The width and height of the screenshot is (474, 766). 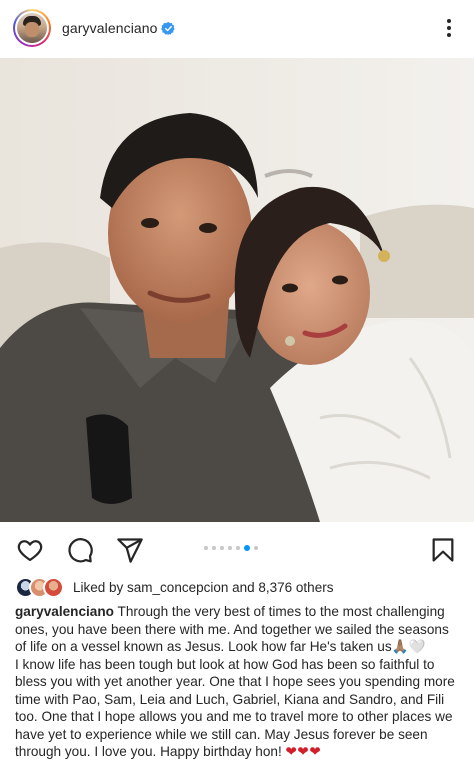 I want to click on likes-text: Liked by sam_concepcion and 8,376 others, so click(x=203, y=587).